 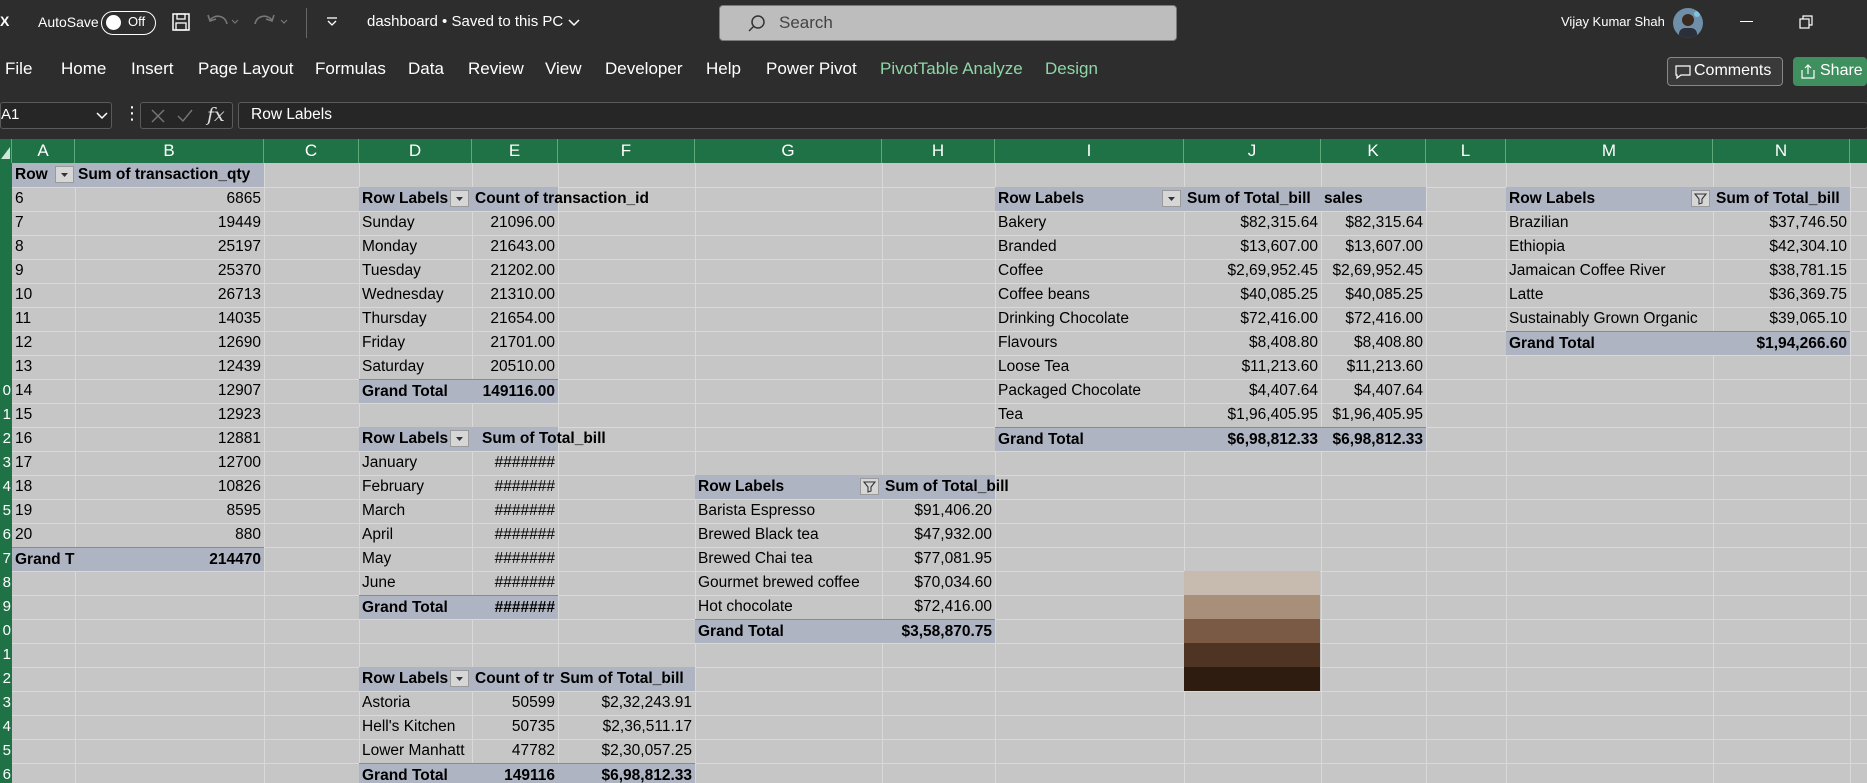 I want to click on column-header-i: I, so click(x=1089, y=151).